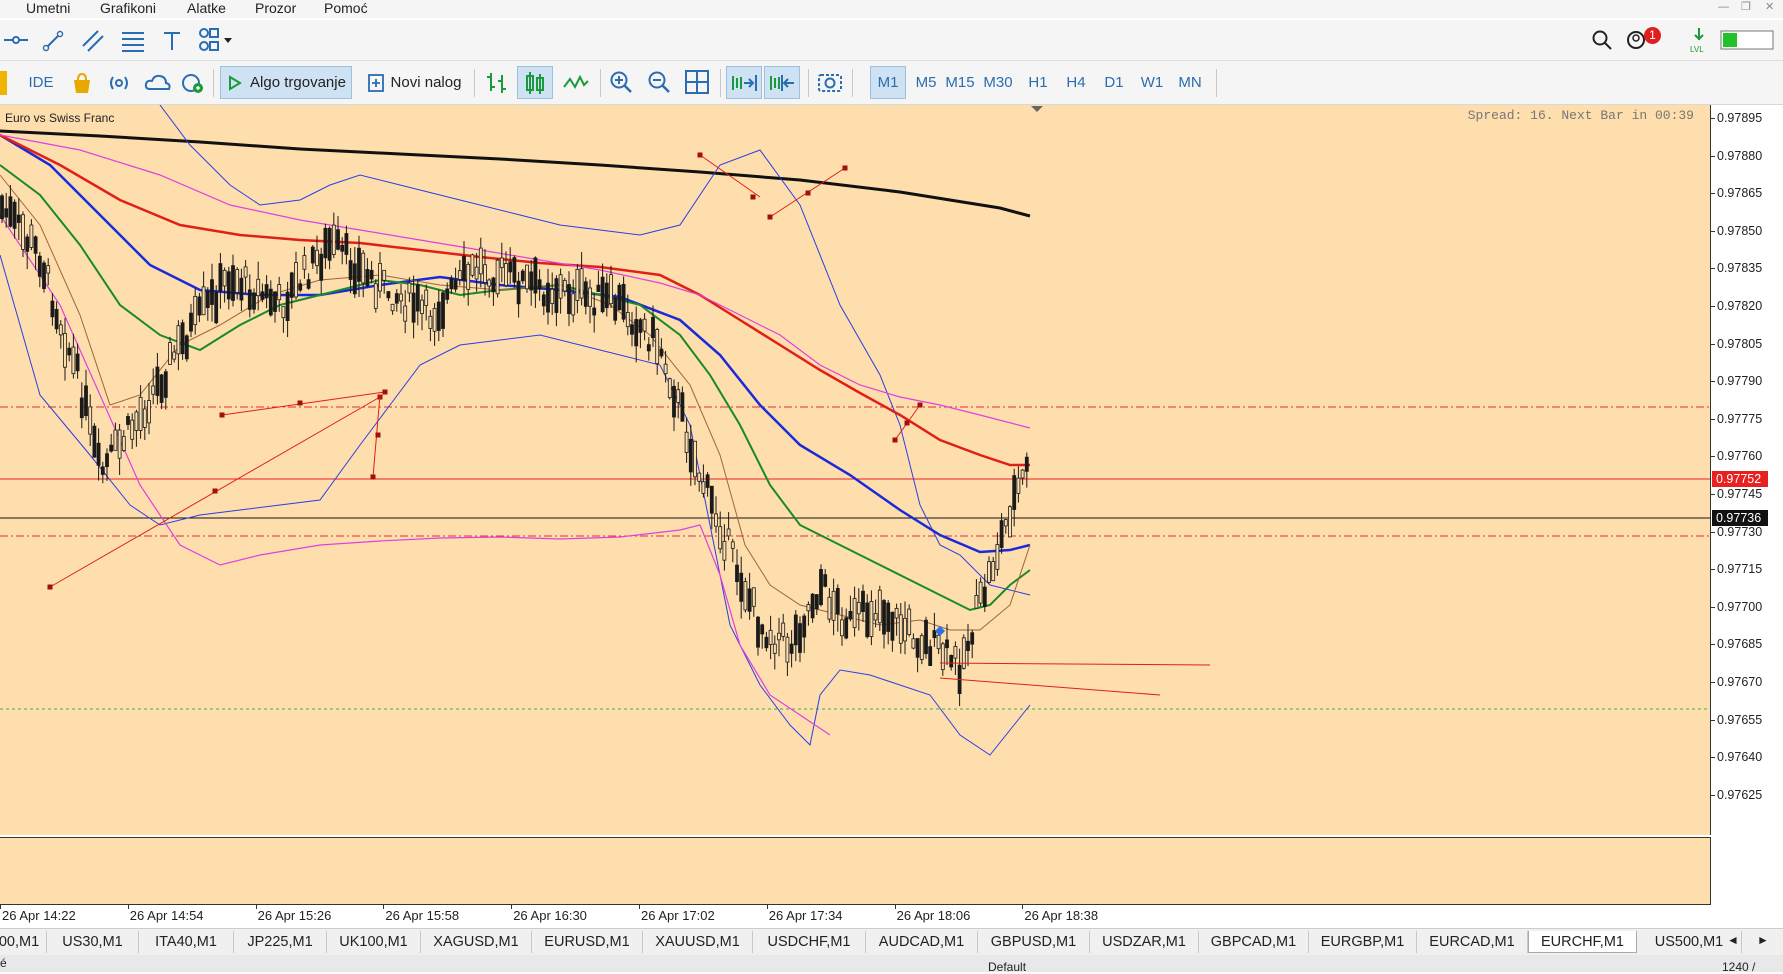 This screenshot has width=1783, height=974. I want to click on signals-icon, so click(119, 83).